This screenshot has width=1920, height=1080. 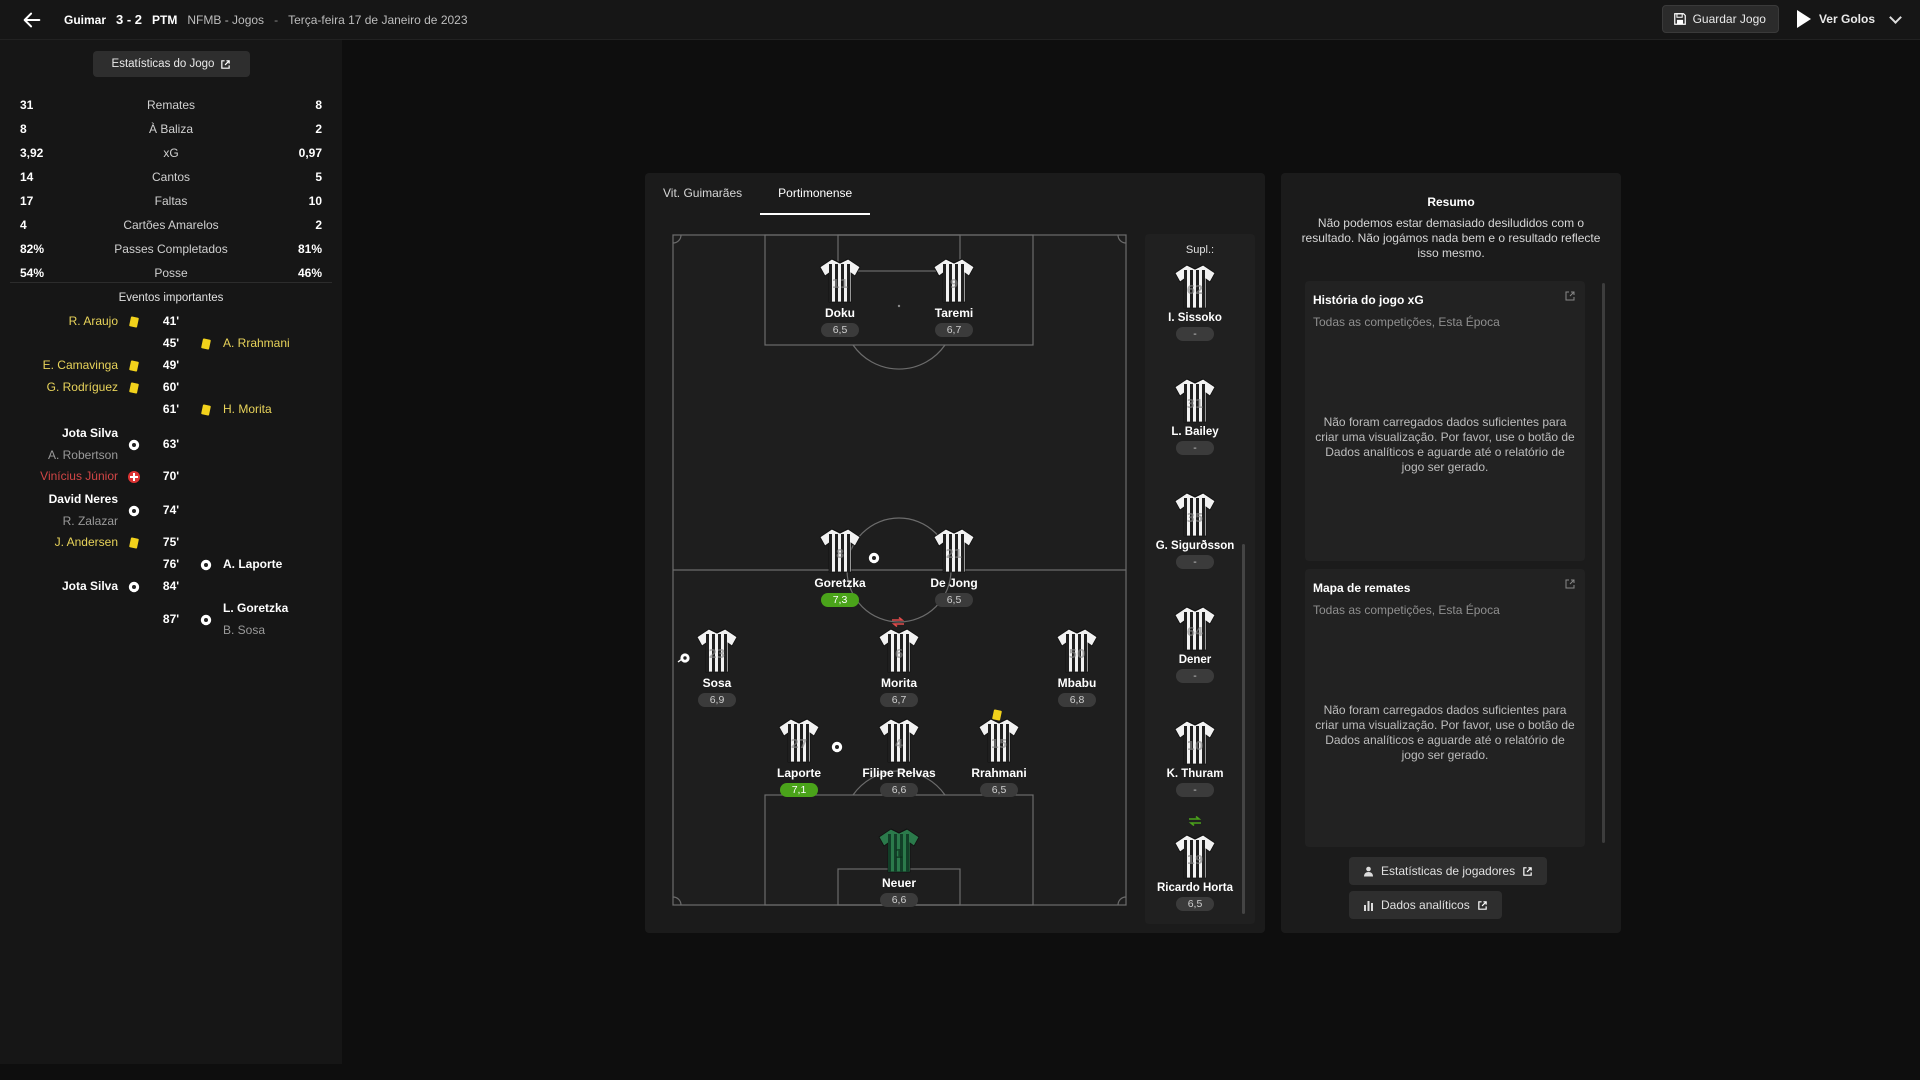 I want to click on shirt-icon: 62, so click(x=1195, y=286).